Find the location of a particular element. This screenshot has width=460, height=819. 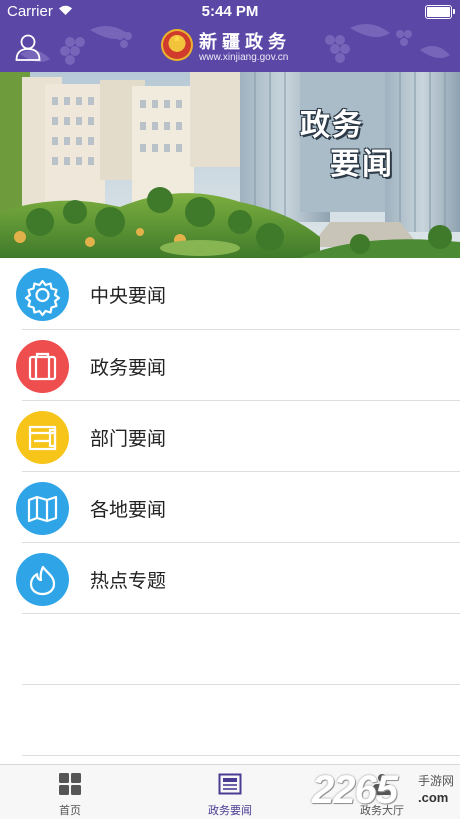

user-icon is located at coordinates (28, 47).